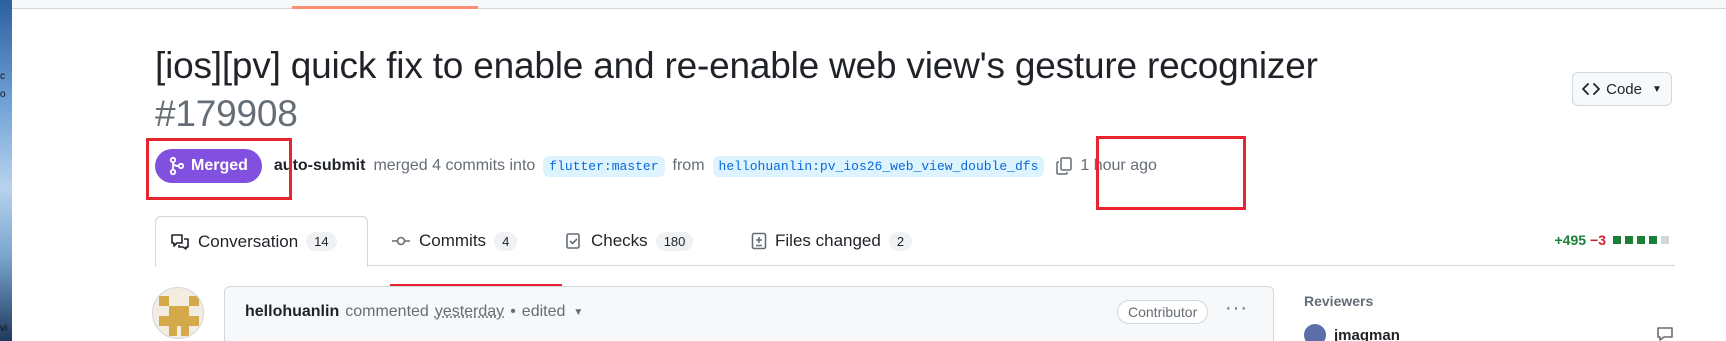  I want to click on review-comment-icon, so click(1665, 333).